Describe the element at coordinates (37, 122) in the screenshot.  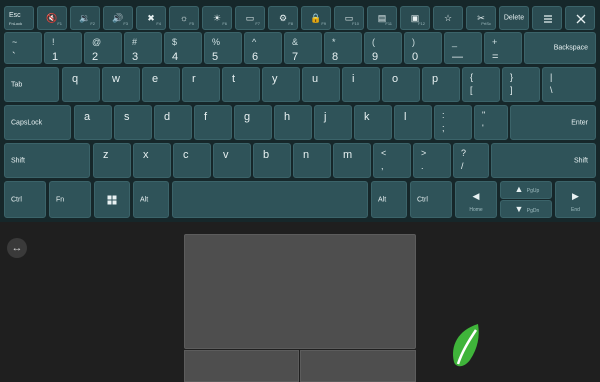
I see `capslock-key: CapsLock` at that location.